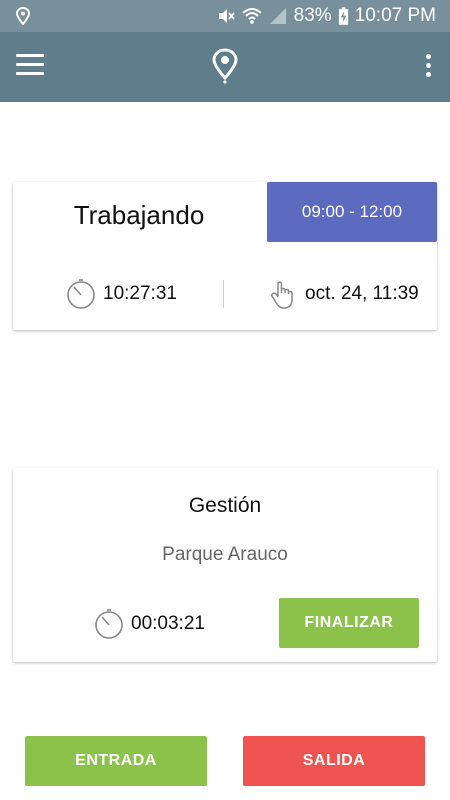 This screenshot has height=800, width=450. What do you see at coordinates (282, 295) in the screenshot?
I see `touch-hand-icon` at bounding box center [282, 295].